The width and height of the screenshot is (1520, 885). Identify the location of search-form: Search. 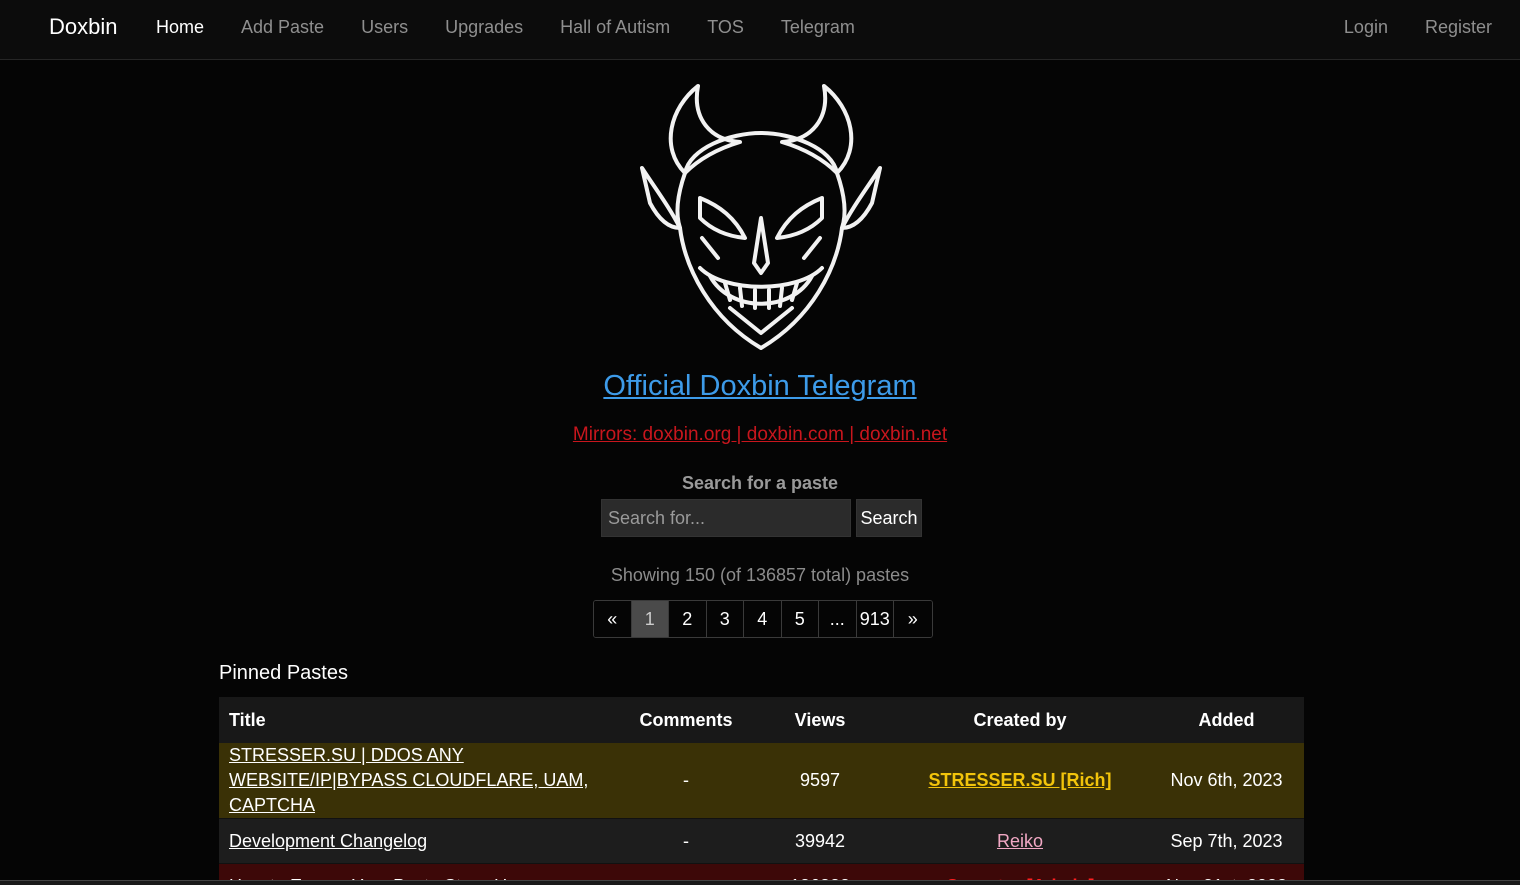
(761, 518).